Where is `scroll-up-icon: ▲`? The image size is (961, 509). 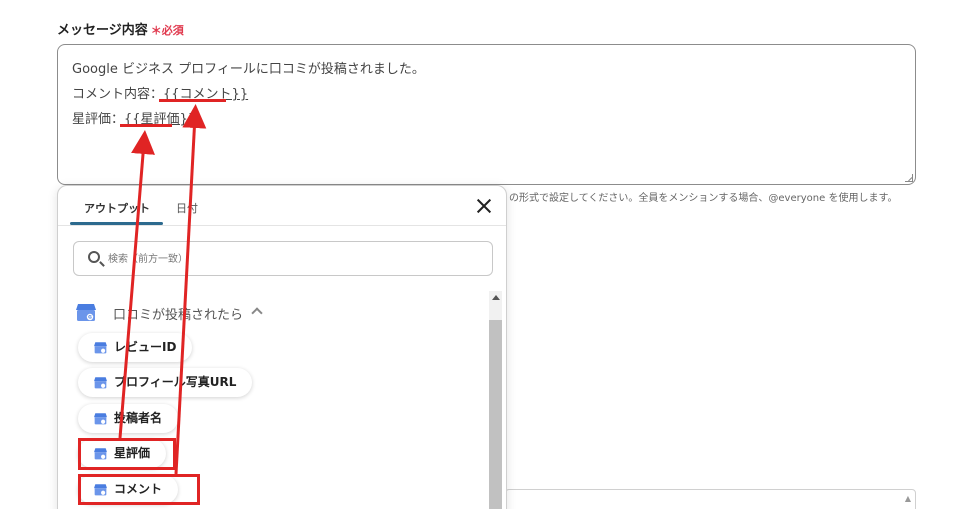
scroll-up-icon: ▲ is located at coordinates (908, 498).